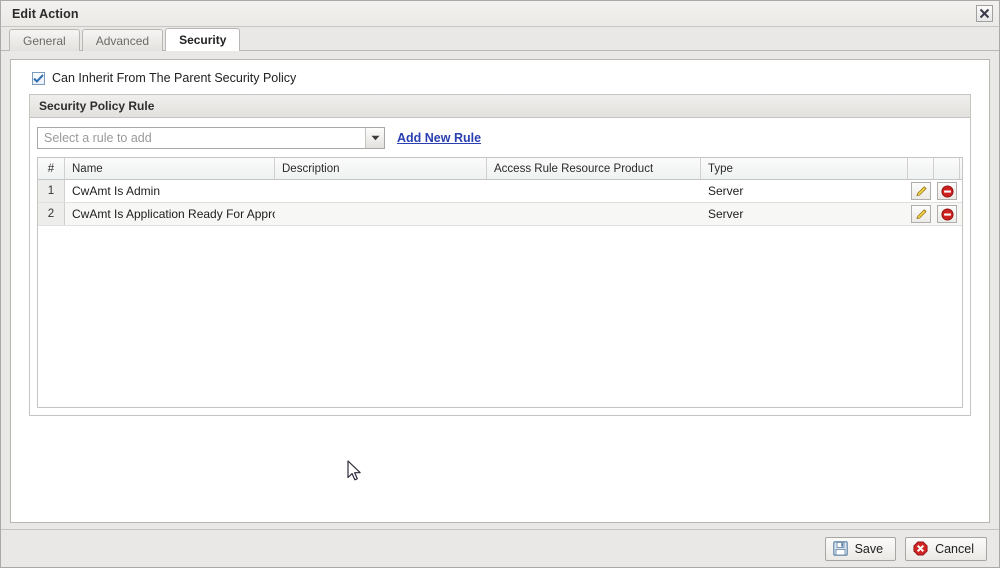 The width and height of the screenshot is (1000, 568). I want to click on save-button: Save, so click(860, 548).